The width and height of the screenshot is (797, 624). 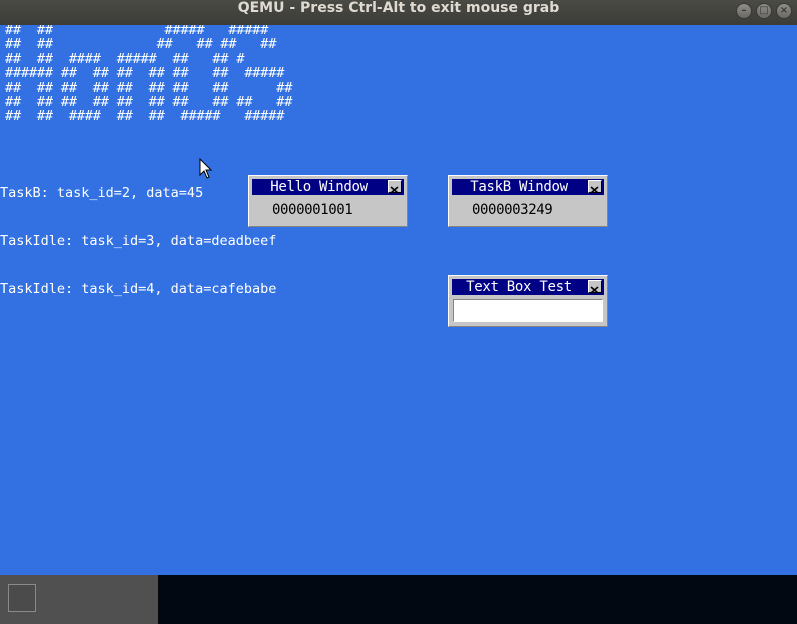 What do you see at coordinates (398, 8) in the screenshot?
I see `window-title: QEMU - Press Ctrl-Alt to exit mouse grab` at bounding box center [398, 8].